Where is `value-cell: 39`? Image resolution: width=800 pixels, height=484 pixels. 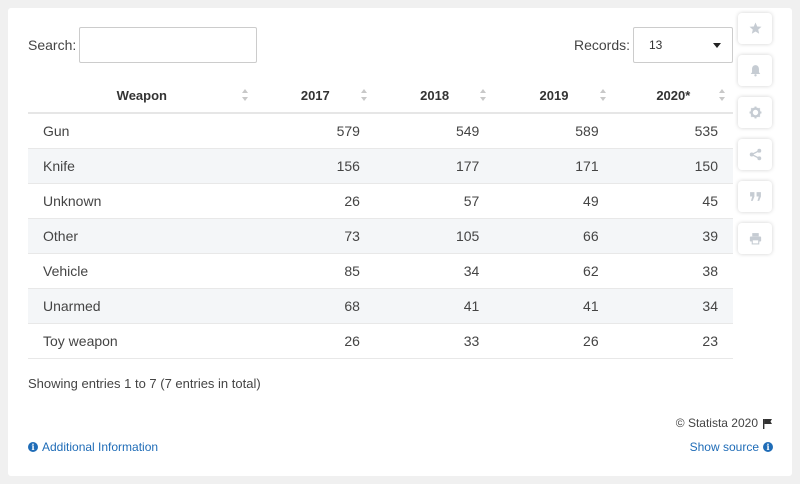
value-cell: 39 is located at coordinates (673, 236).